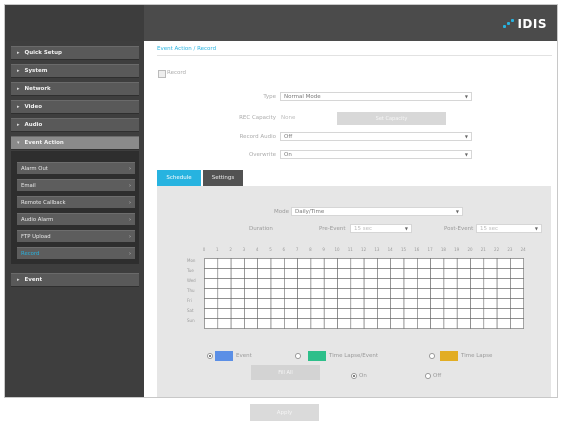 This screenshot has width=562, height=424. Describe the element at coordinates (284, 412) in the screenshot. I see `apply-button: Apply` at that location.